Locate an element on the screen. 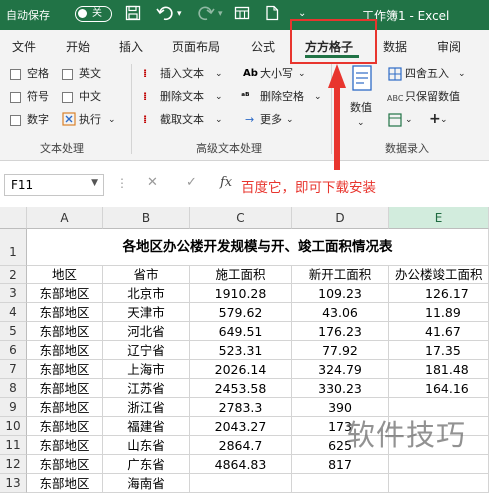  more-dropdown-icon: ⌄ is located at coordinates (290, 120).